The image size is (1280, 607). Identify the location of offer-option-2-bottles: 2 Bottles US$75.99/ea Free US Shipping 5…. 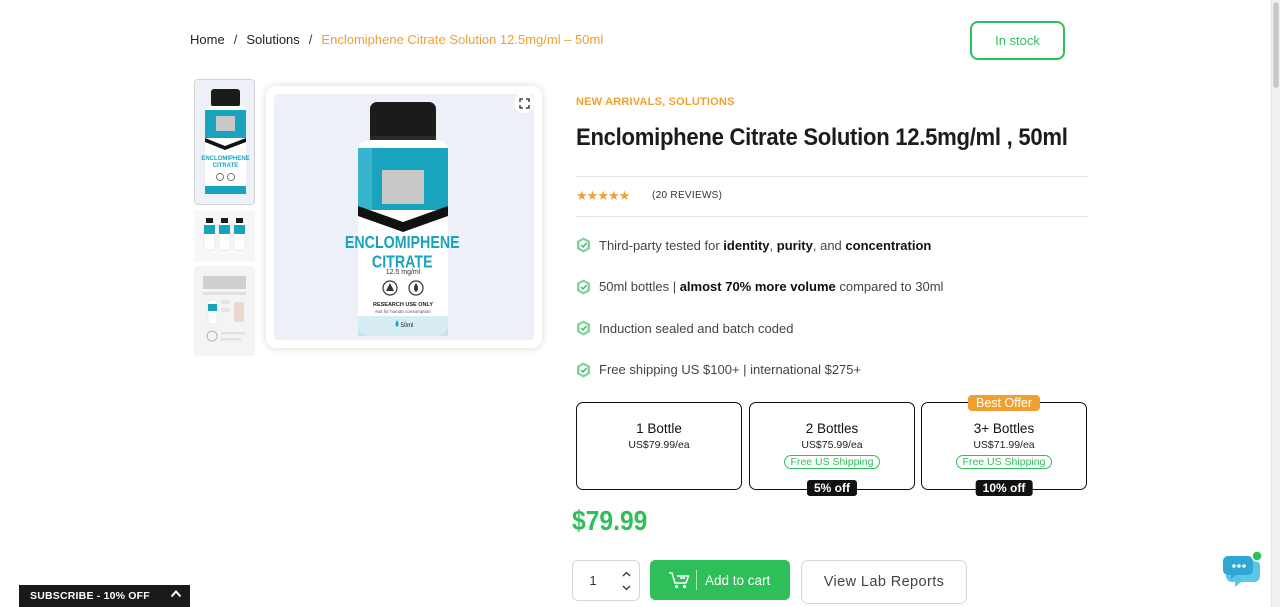
(832, 449).